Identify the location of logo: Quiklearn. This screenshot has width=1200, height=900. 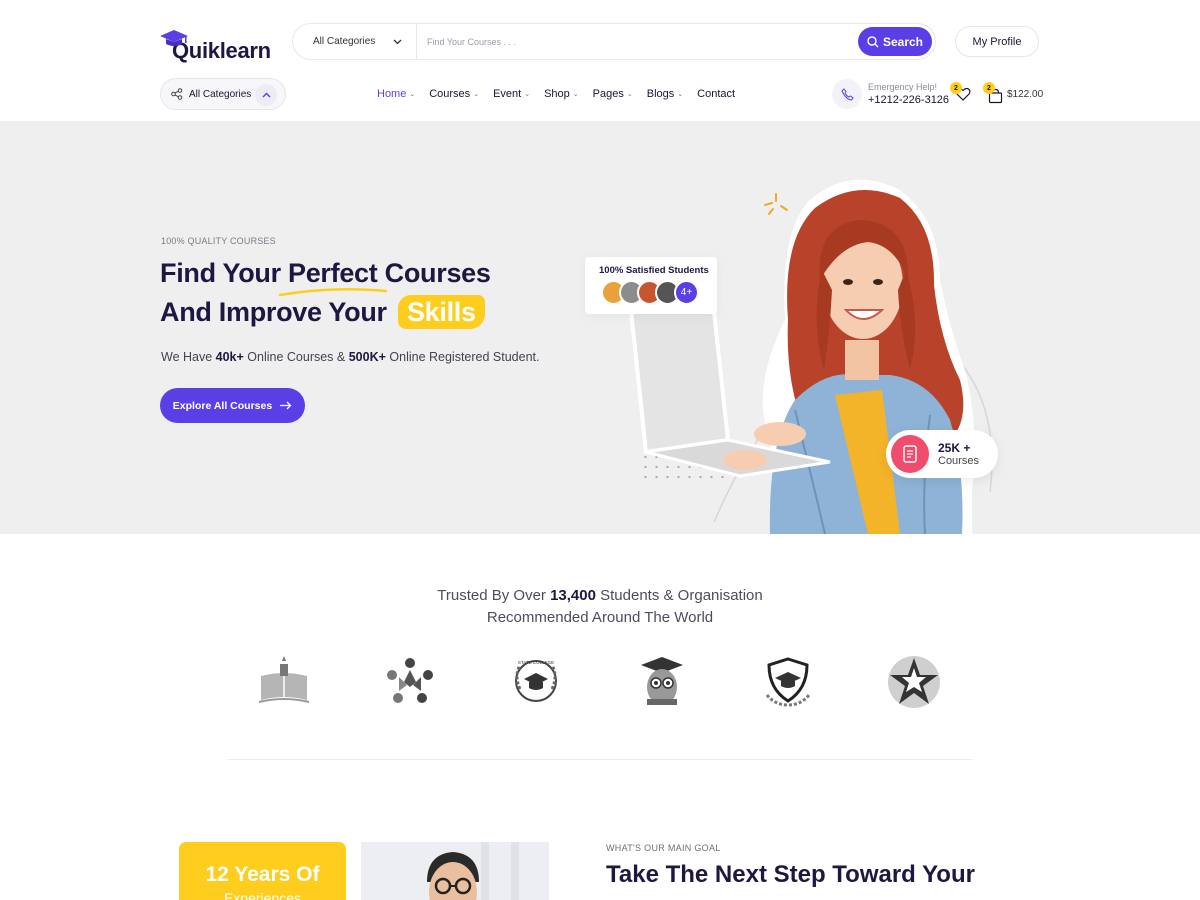
(215, 46).